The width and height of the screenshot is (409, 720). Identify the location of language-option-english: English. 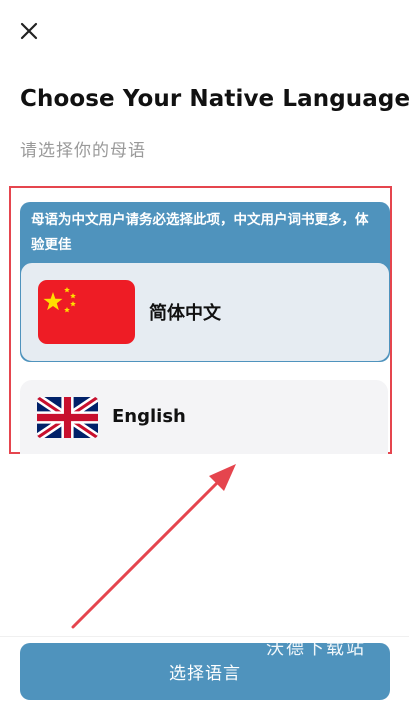
(204, 417).